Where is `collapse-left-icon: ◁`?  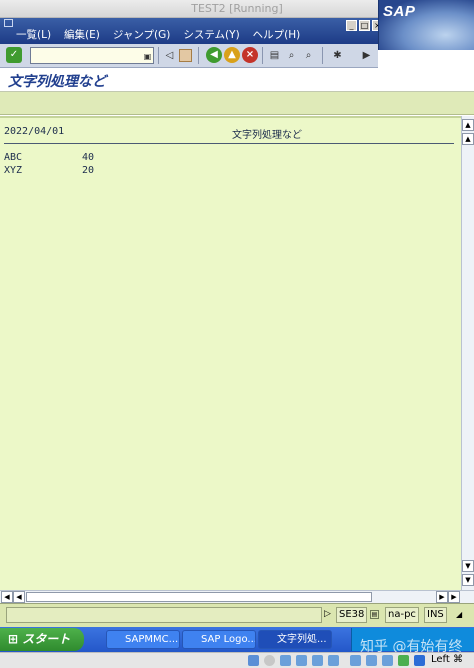 collapse-left-icon: ◁ is located at coordinates (169, 55).